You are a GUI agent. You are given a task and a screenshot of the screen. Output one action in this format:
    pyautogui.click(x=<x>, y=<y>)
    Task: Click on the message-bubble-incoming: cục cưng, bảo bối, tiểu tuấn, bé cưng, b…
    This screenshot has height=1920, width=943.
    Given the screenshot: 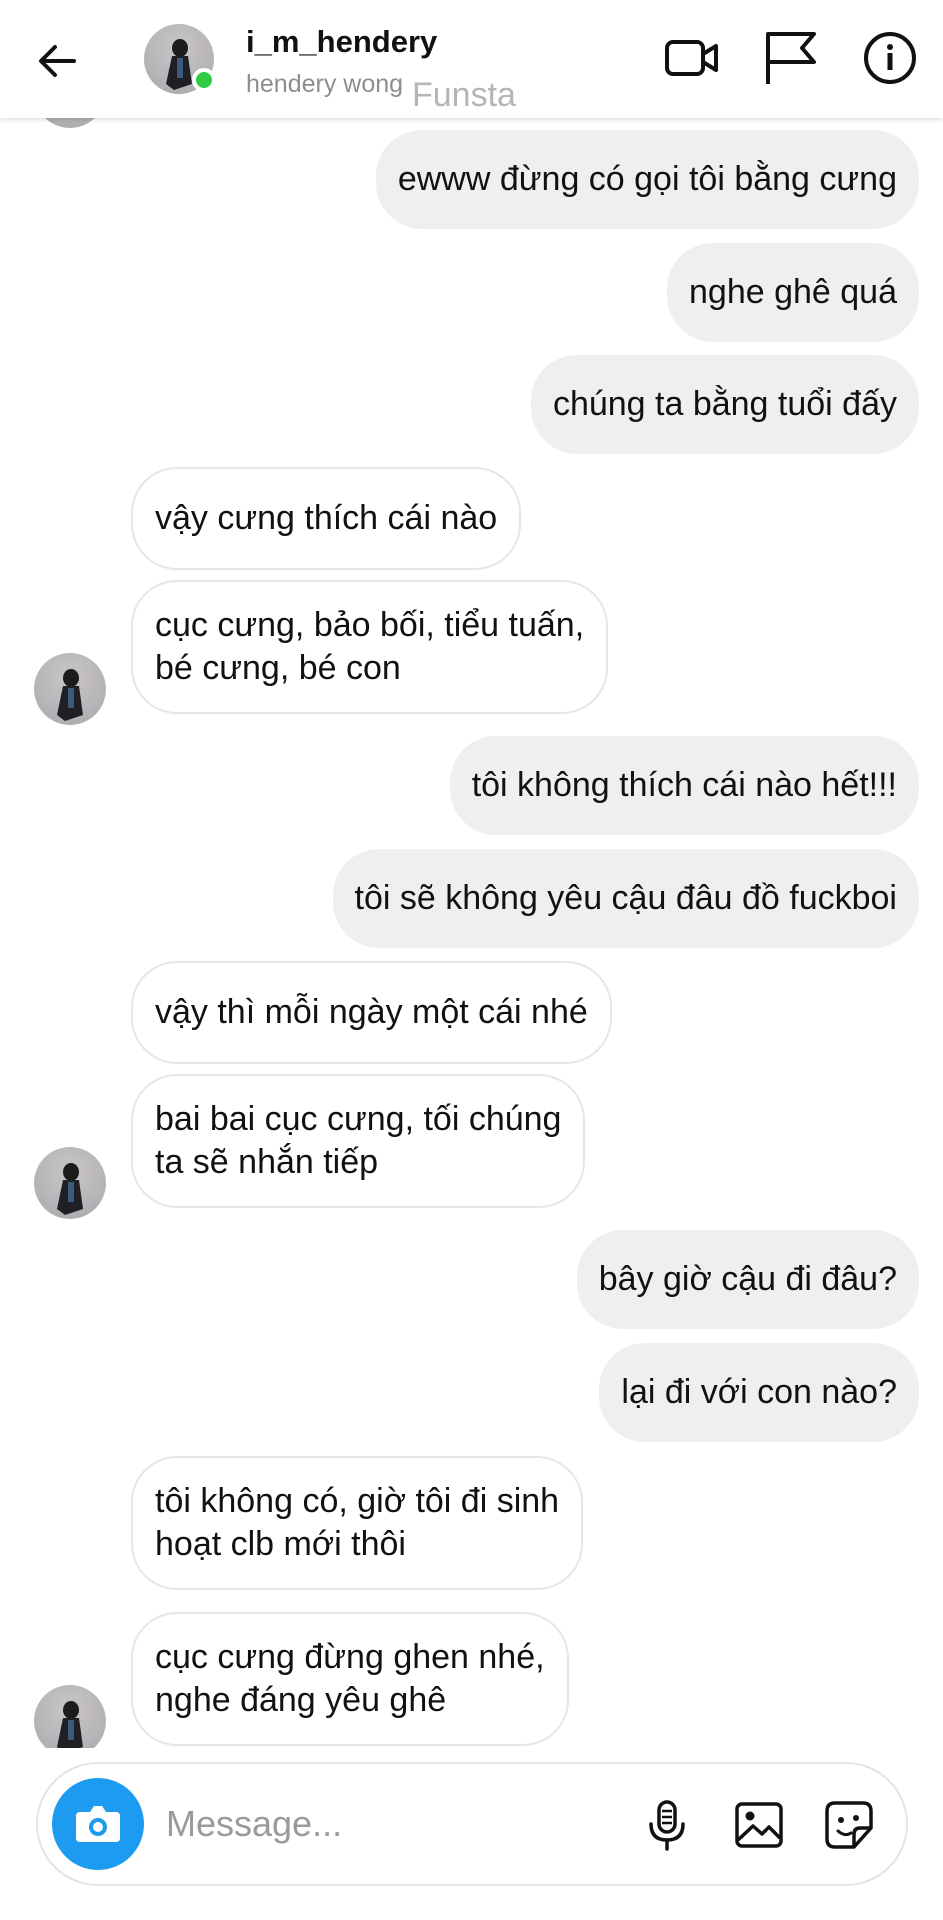 What is the action you would take?
    pyautogui.click(x=370, y=647)
    